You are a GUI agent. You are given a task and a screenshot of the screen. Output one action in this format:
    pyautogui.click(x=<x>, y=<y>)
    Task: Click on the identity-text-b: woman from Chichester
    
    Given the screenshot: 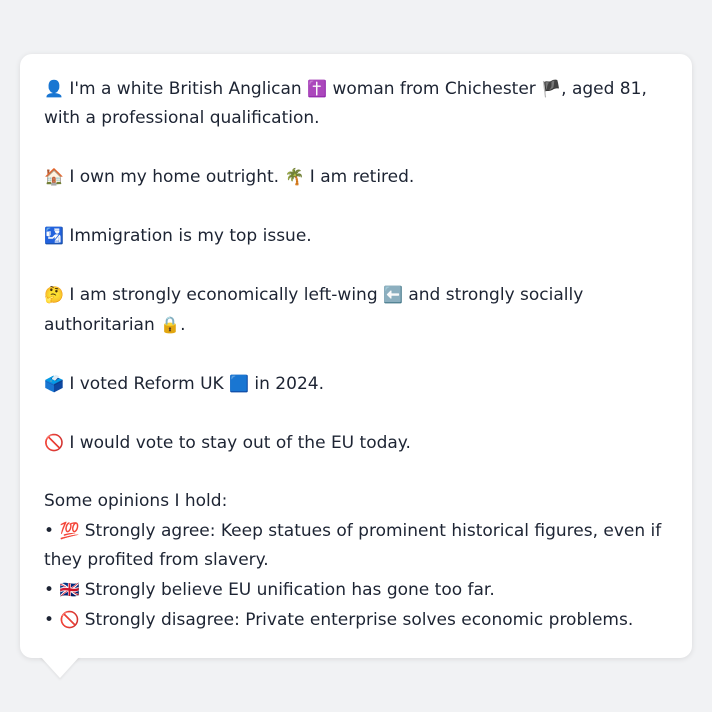 What is the action you would take?
    pyautogui.click(x=434, y=89)
    